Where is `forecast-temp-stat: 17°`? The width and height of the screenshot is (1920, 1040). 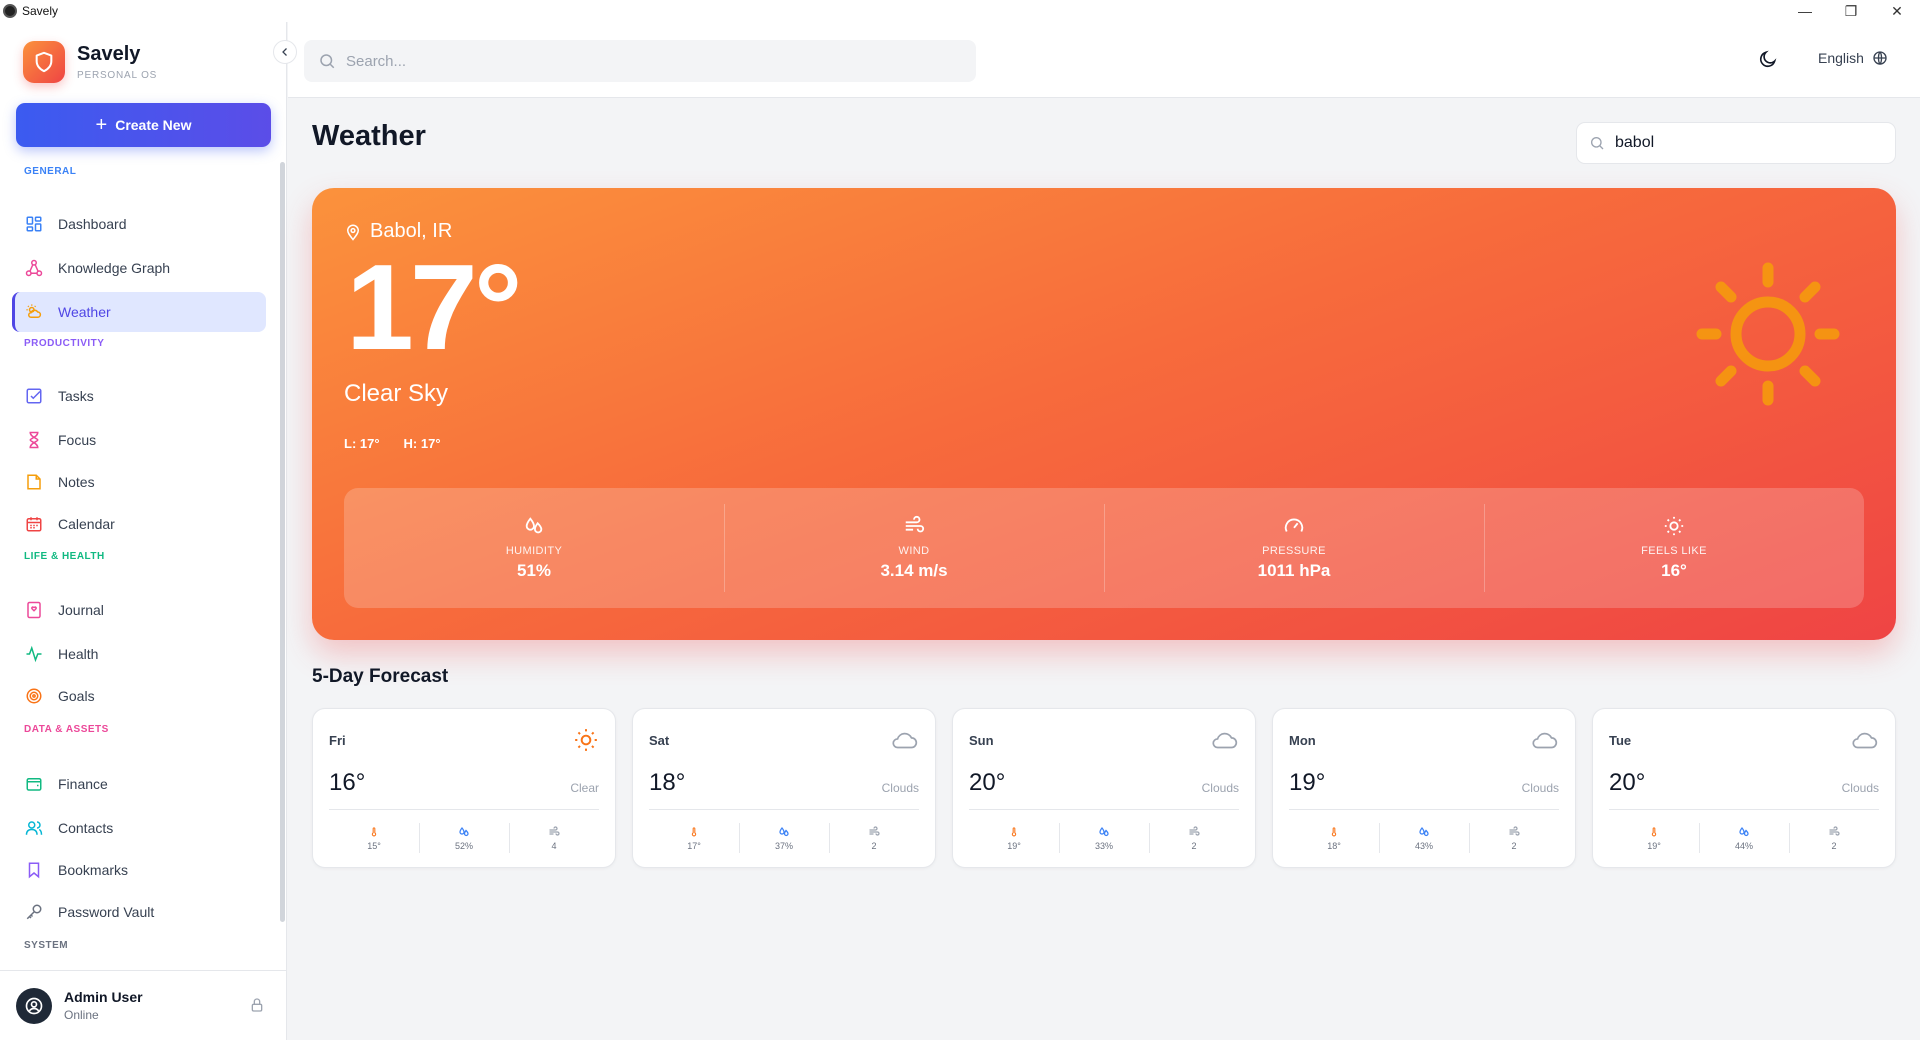 forecast-temp-stat: 17° is located at coordinates (694, 838).